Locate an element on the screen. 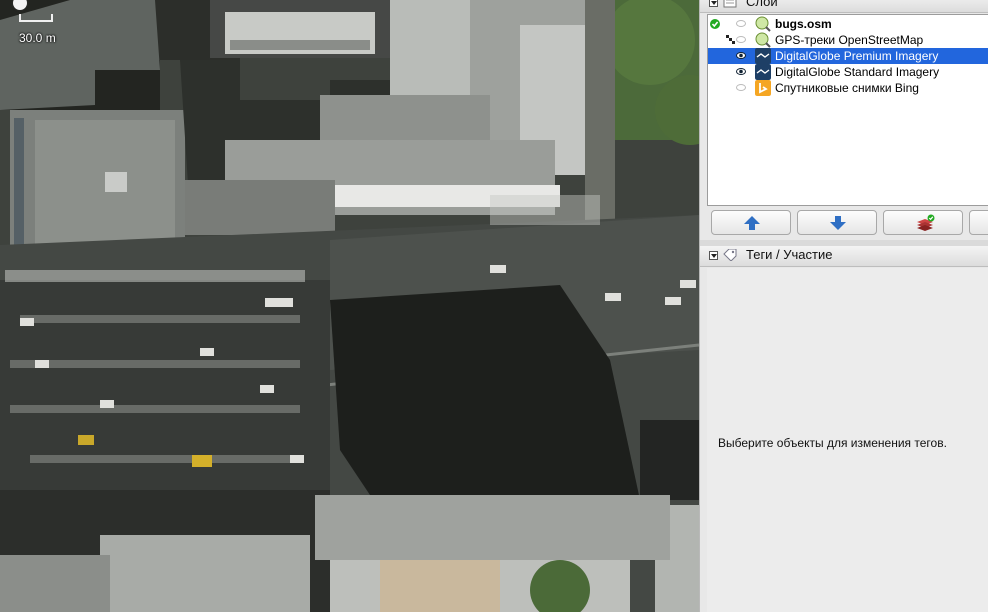 The height and width of the screenshot is (612, 988). move-layer-down-button is located at coordinates (837, 222).